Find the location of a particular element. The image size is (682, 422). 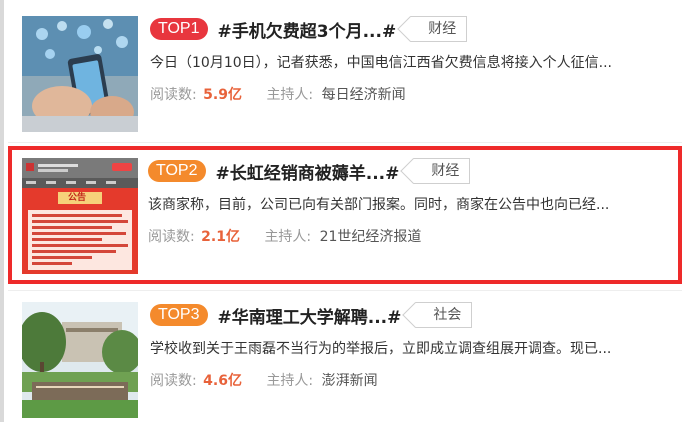

reads-count: 2.1亿 is located at coordinates (220, 237).